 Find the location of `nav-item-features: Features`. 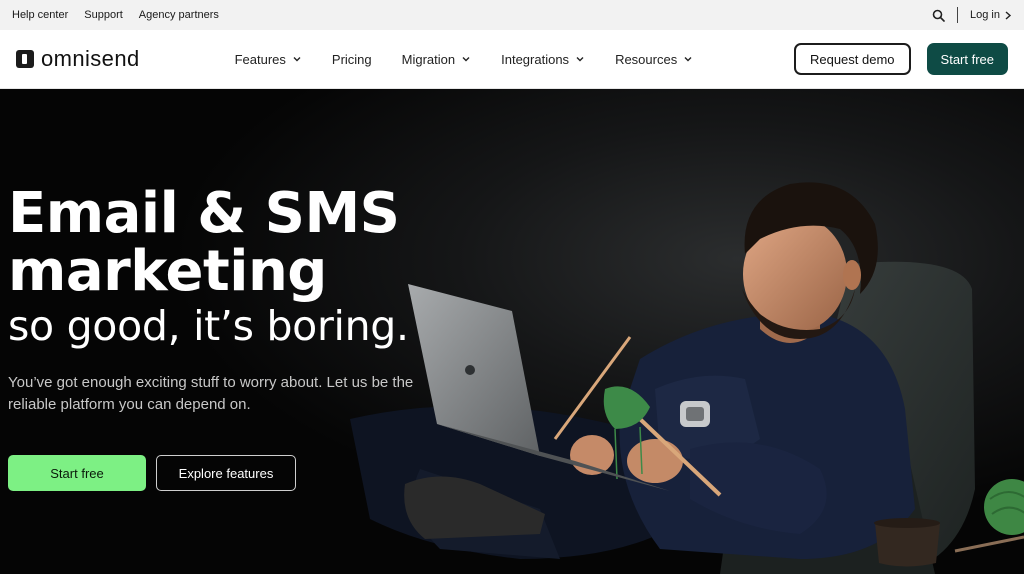

nav-item-features: Features is located at coordinates (268, 59).